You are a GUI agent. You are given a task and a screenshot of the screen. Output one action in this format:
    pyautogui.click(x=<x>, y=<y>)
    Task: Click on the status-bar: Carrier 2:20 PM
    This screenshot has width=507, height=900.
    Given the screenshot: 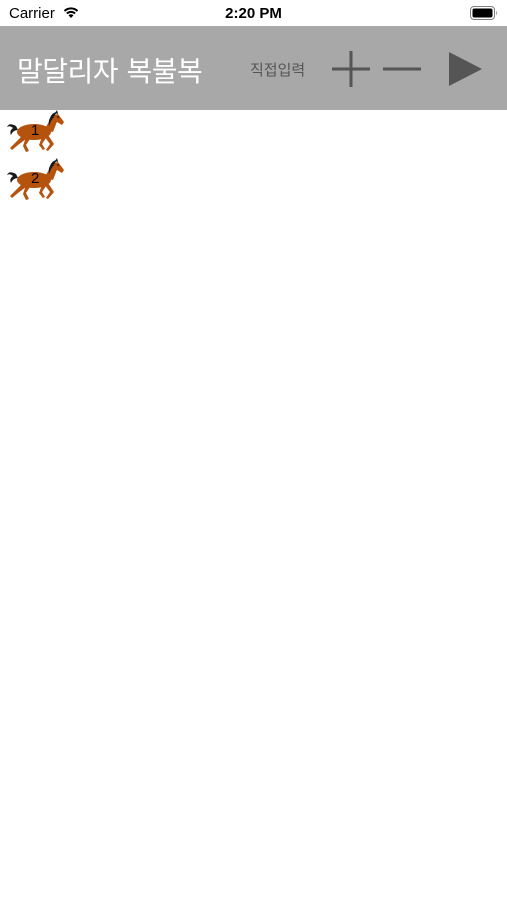 What is the action you would take?
    pyautogui.click(x=253, y=13)
    